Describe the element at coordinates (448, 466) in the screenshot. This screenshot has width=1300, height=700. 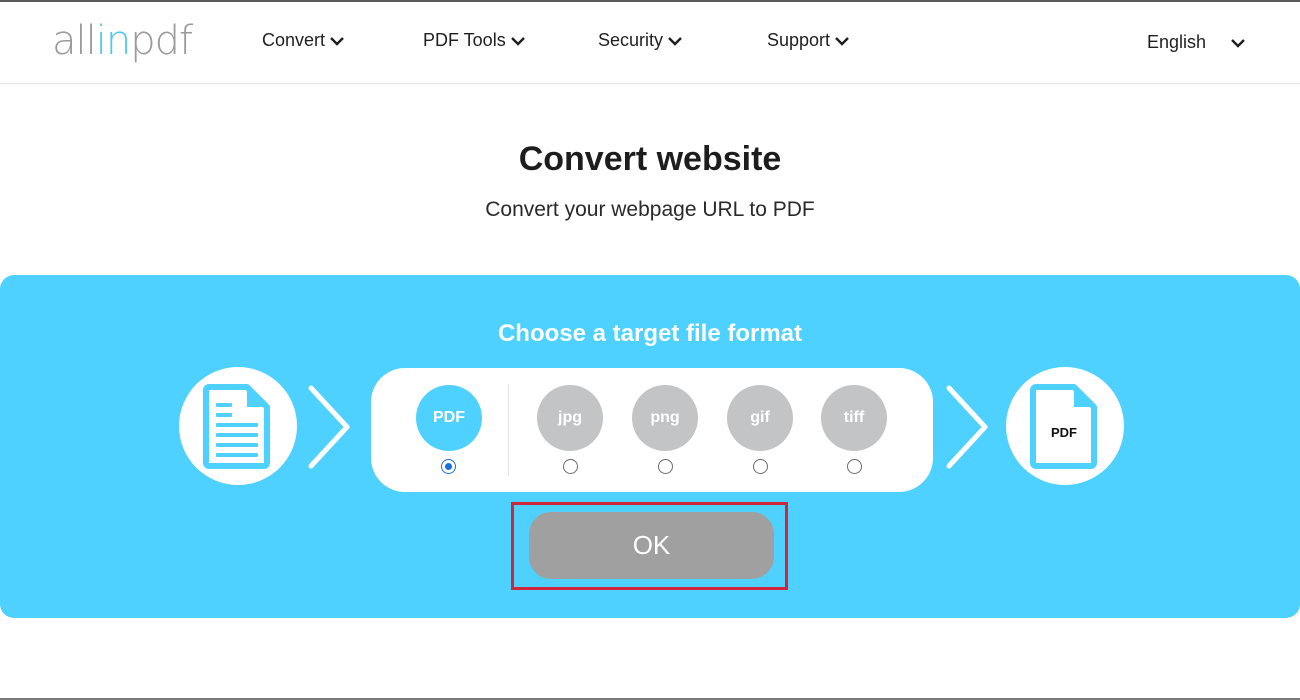
I see `radio-pdf` at that location.